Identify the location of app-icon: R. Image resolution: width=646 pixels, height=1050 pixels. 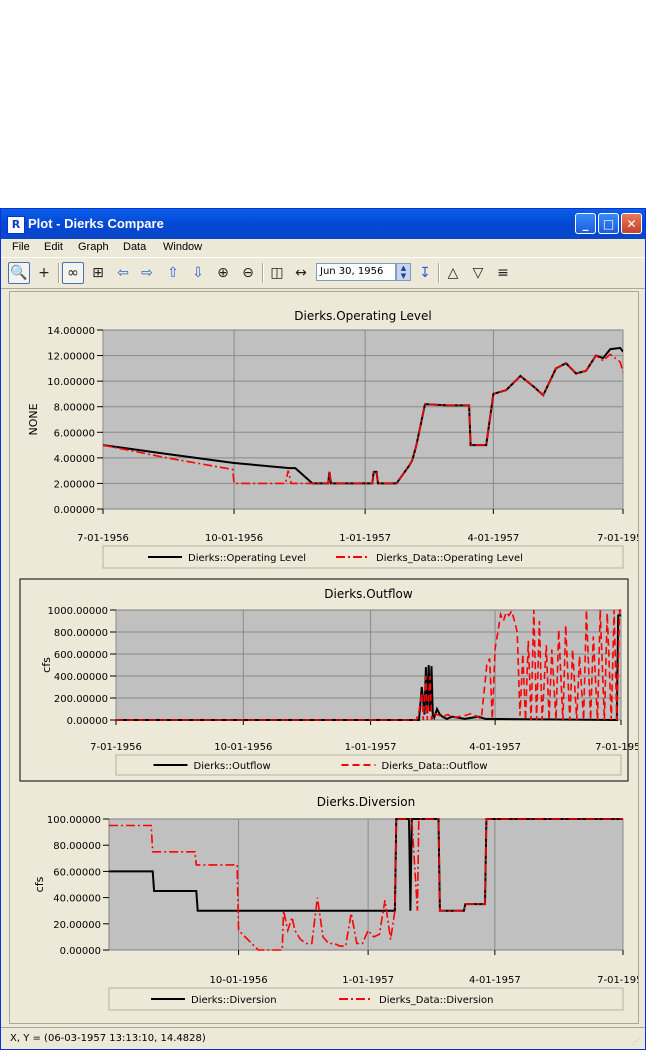
(16, 225).